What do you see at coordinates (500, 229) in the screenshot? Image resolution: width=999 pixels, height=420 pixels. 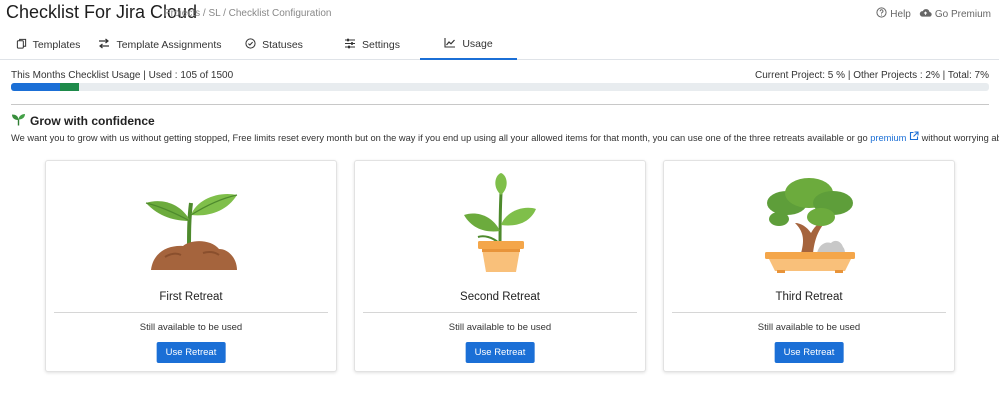 I see `plant-in-pot-icon` at bounding box center [500, 229].